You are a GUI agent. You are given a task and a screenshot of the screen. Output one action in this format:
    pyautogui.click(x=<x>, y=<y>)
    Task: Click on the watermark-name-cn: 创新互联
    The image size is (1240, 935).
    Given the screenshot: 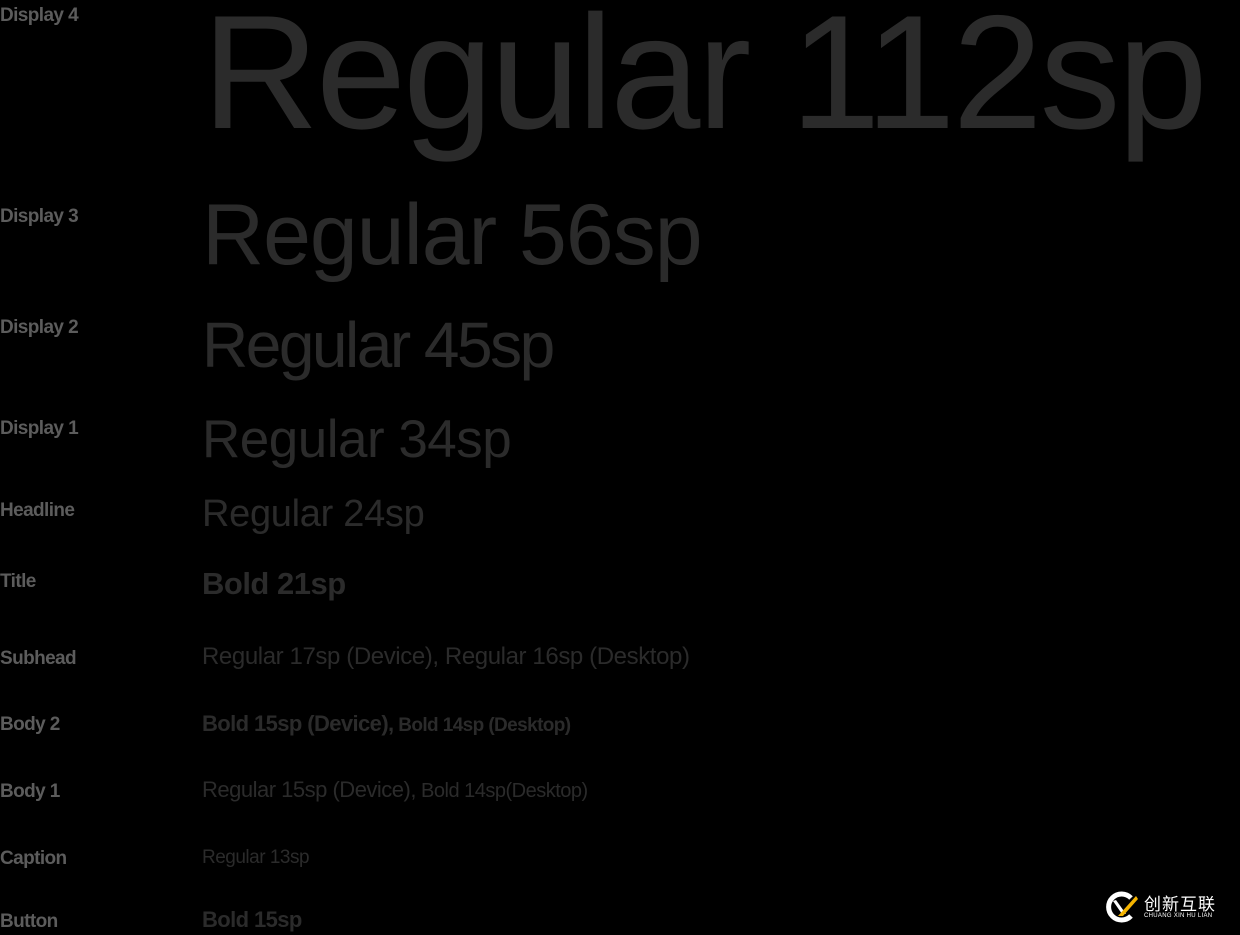 What is the action you would take?
    pyautogui.click(x=1180, y=904)
    